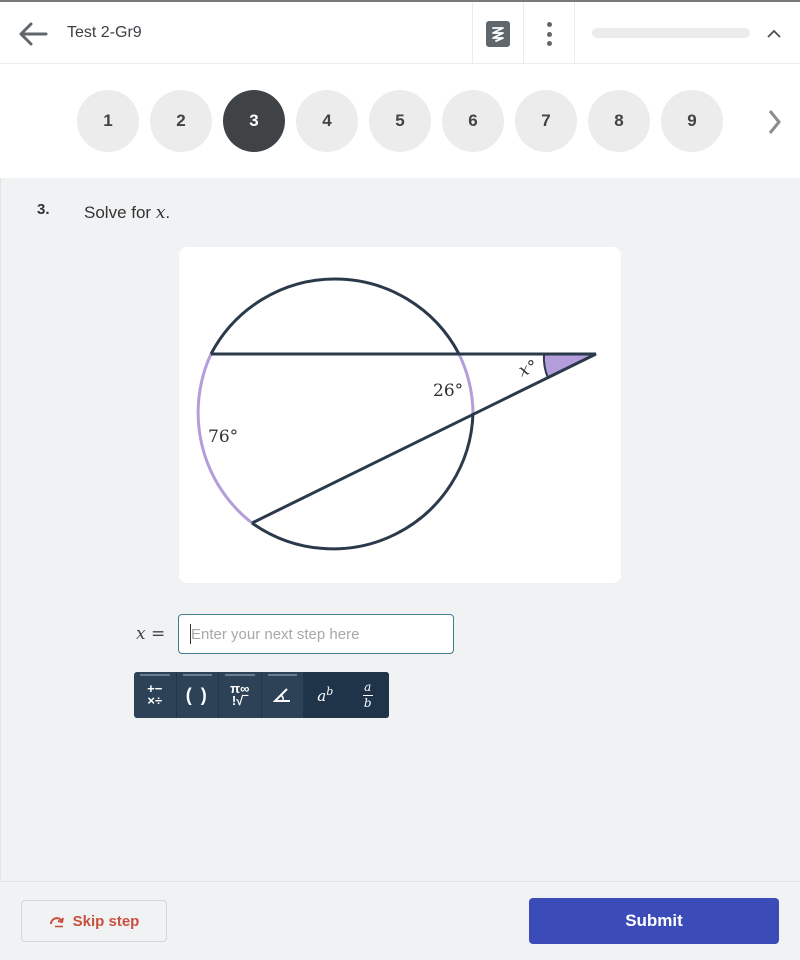 Image resolution: width=800 pixels, height=960 pixels. What do you see at coordinates (692, 121) in the screenshot?
I see `question-9-button: 9` at bounding box center [692, 121].